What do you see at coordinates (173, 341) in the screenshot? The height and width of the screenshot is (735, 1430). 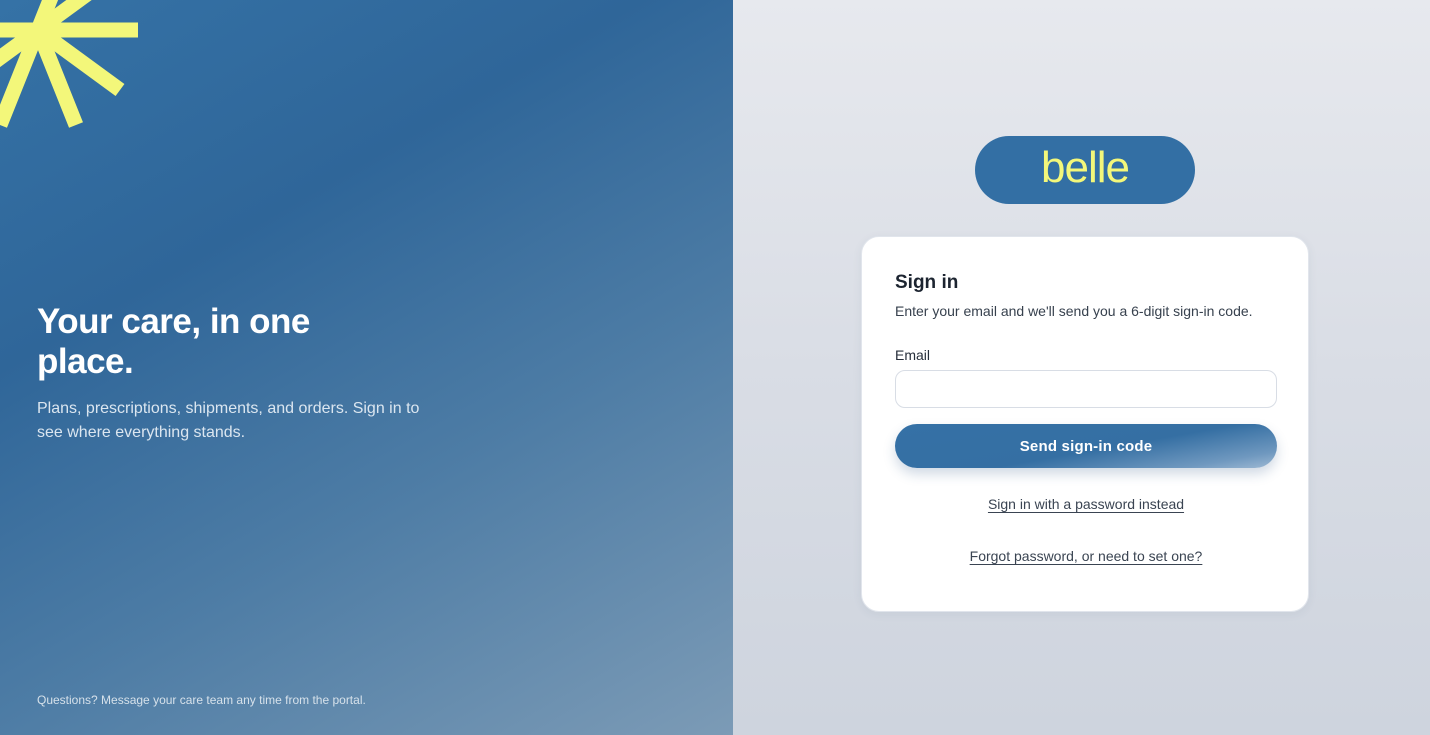 I see `hero-title: Your care, in one place.` at bounding box center [173, 341].